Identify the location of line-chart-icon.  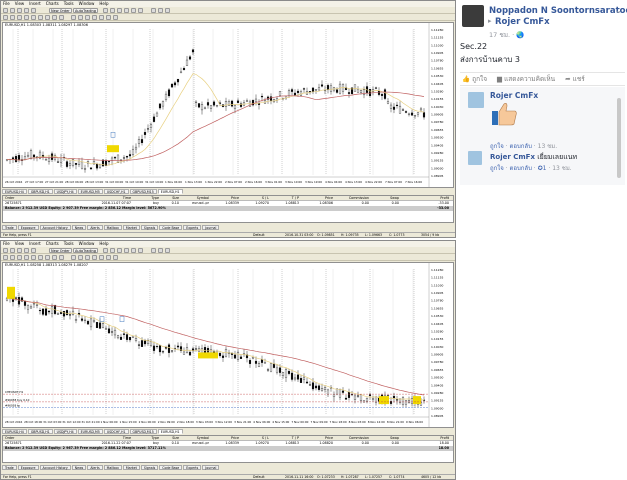
(119, 250).